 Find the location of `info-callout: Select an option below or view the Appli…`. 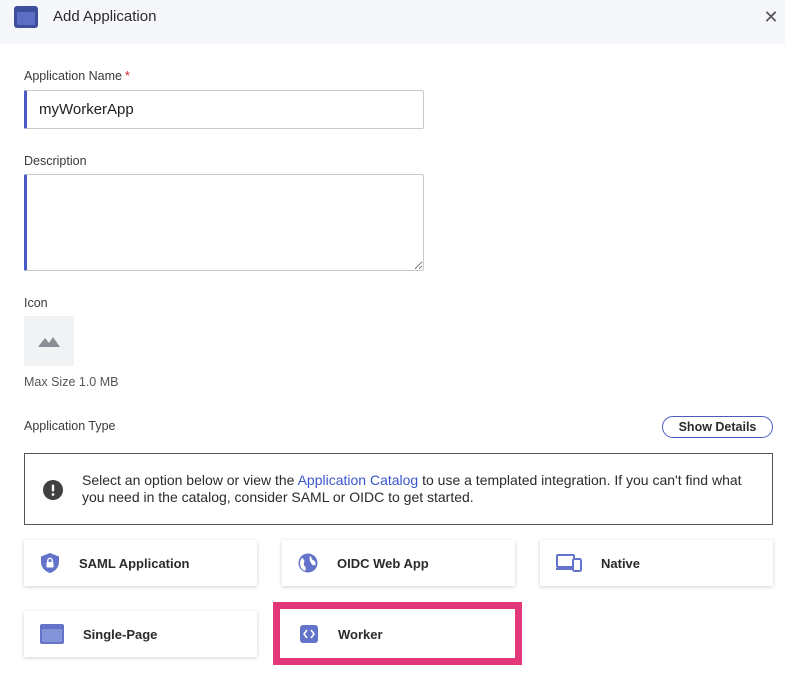

info-callout: Select an option below or view the Appli… is located at coordinates (398, 489).